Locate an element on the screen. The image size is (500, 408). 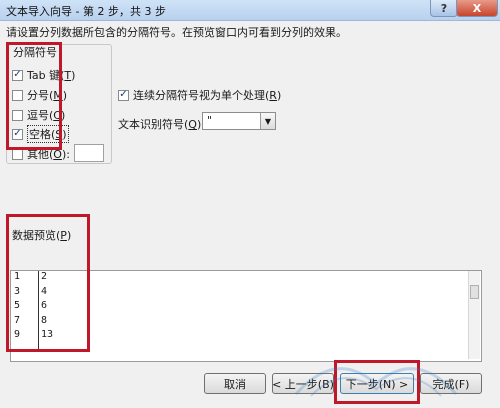
checkbox-comma: 逗号(C) is located at coordinates (38, 115).